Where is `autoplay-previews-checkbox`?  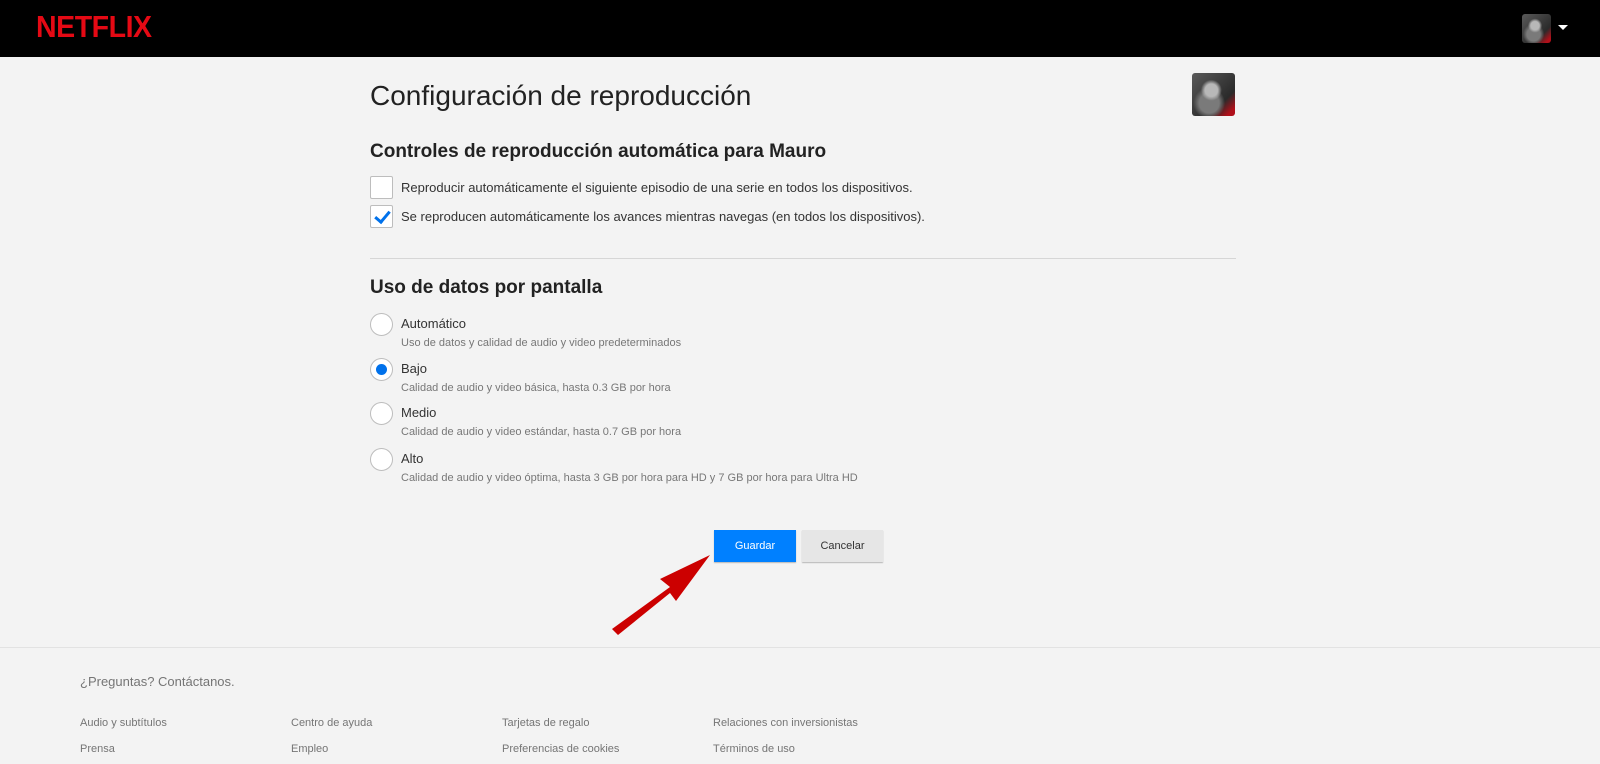 autoplay-previews-checkbox is located at coordinates (381, 216).